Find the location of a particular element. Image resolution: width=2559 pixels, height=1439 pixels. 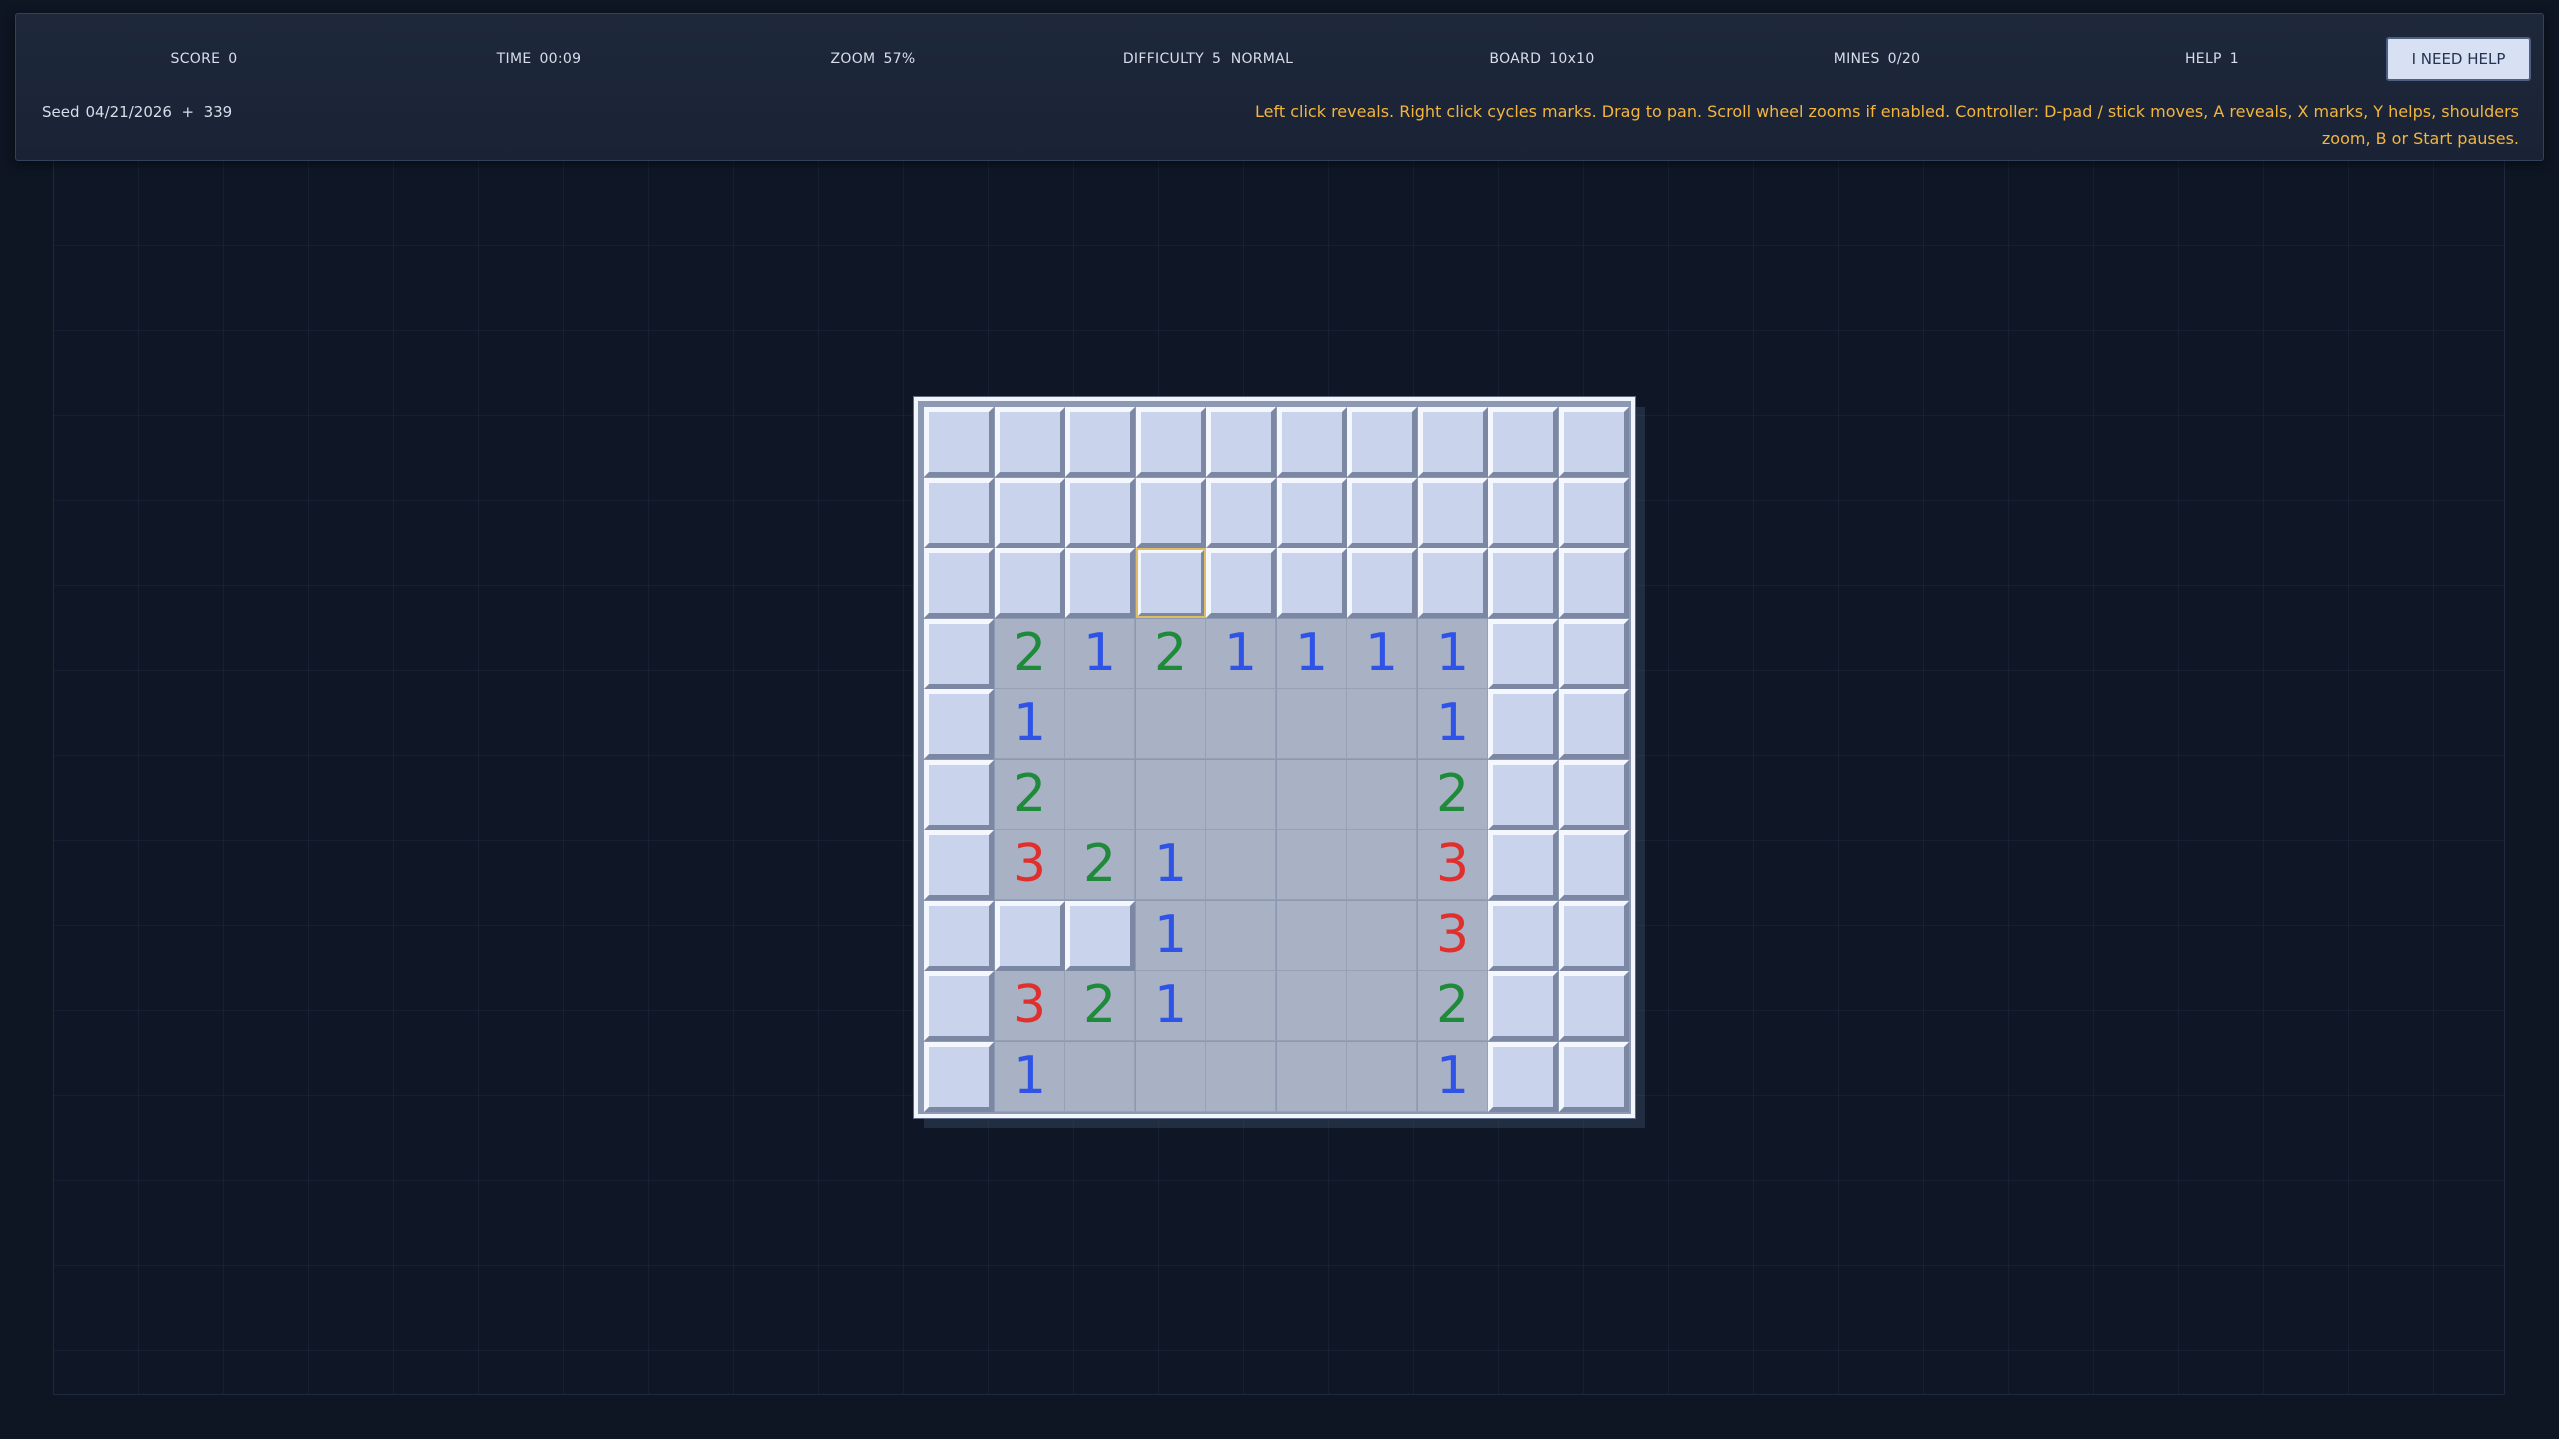

mines-stat: MINES 0/20 is located at coordinates (1877, 59).